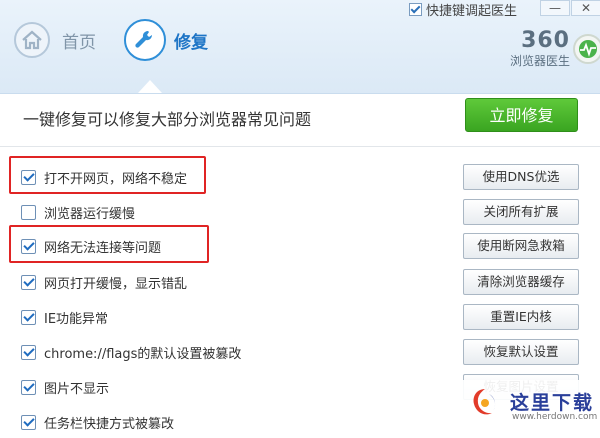 This screenshot has height=438, width=600. I want to click on nav-active-pointer, so click(150, 86).